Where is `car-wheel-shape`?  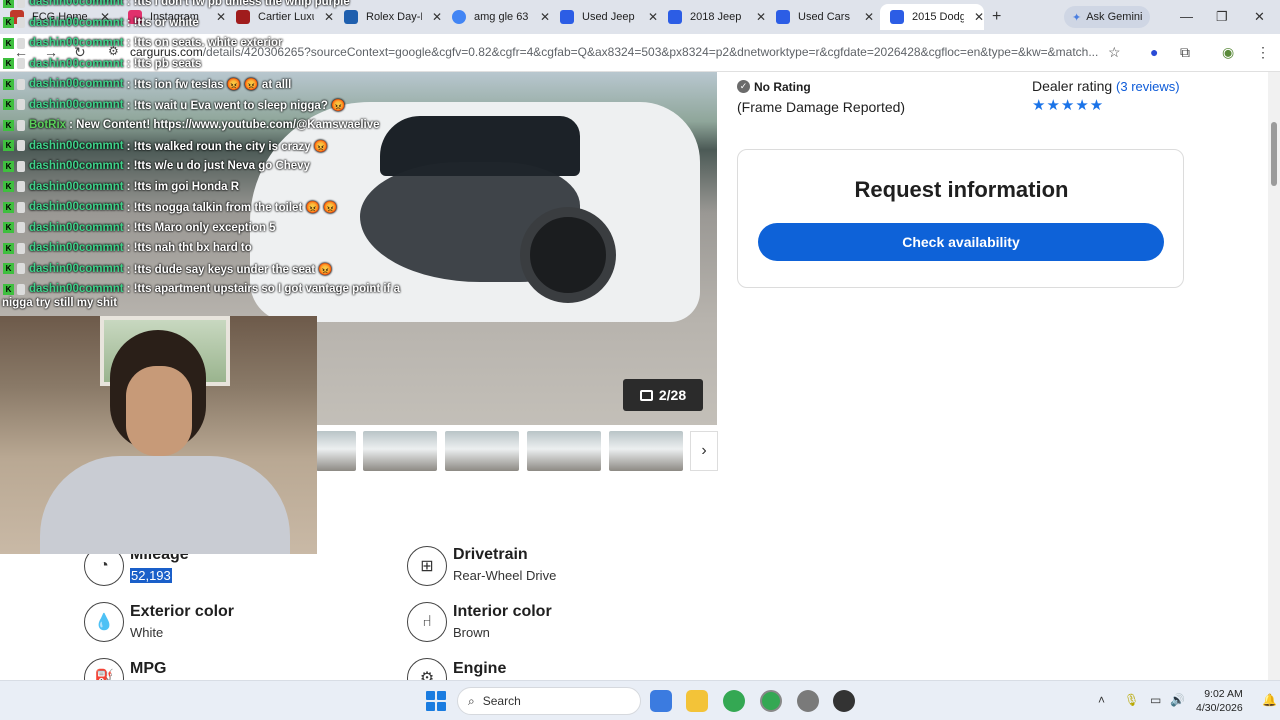 car-wheel-shape is located at coordinates (568, 255).